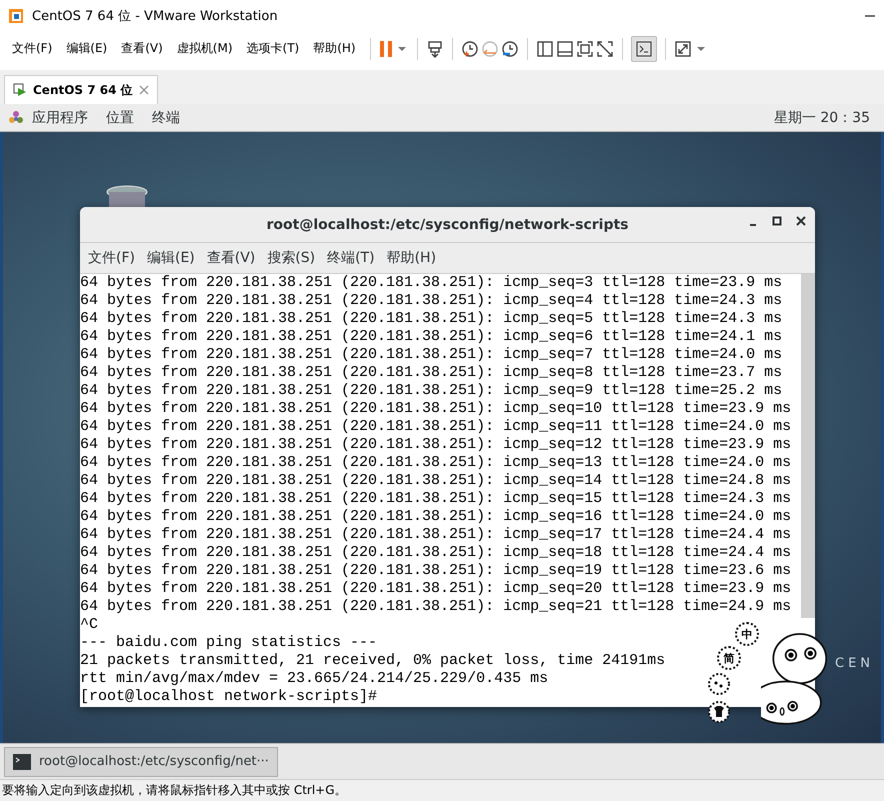 This screenshot has width=884, height=801. Describe the element at coordinates (436, 426) in the screenshot. I see `terminal-line: 64 bytes from 220.181.38.251 (220.181.38.251): icmp_seq=11 ttl=128 time=24.0 ms` at that location.